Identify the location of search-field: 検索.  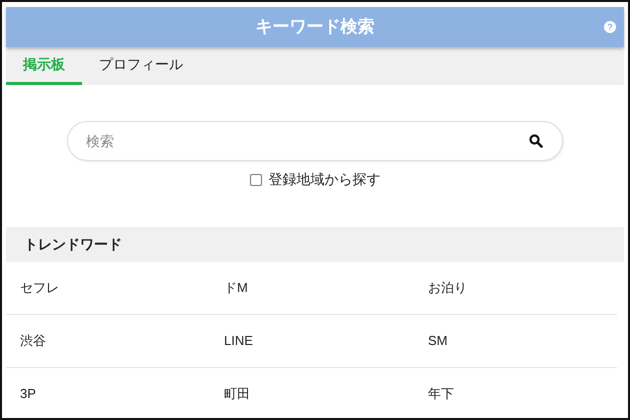
(315, 141).